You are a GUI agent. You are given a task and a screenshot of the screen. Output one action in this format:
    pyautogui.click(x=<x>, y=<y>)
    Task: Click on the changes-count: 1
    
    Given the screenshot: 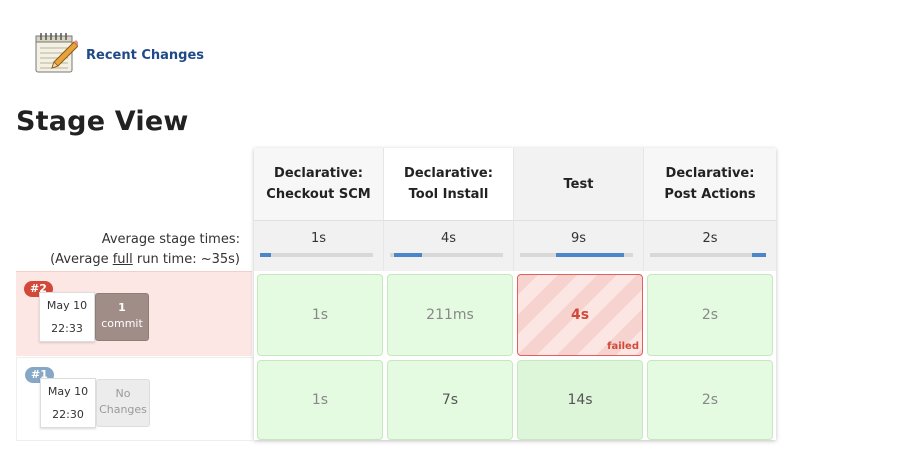 What is the action you would take?
    pyautogui.click(x=122, y=307)
    